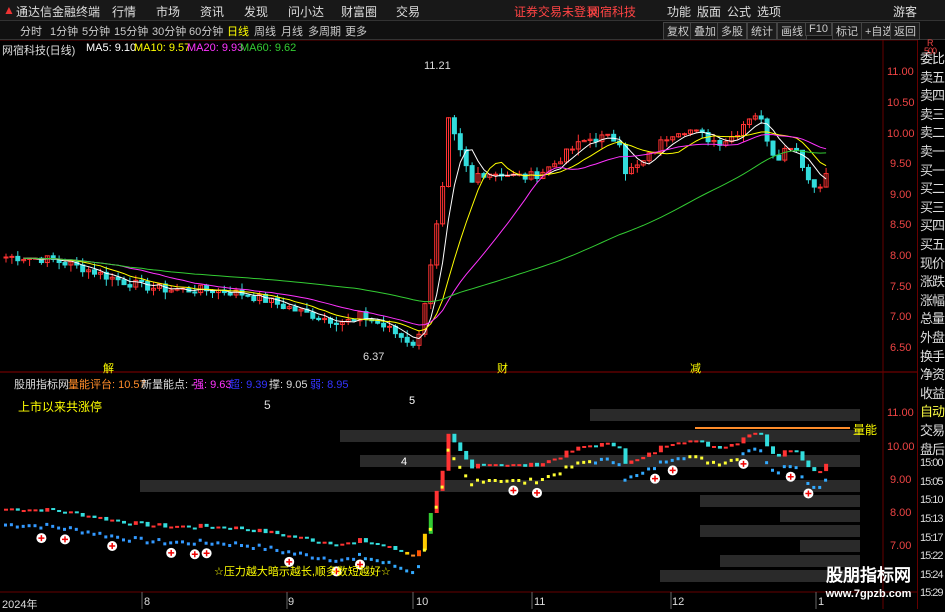  What do you see at coordinates (932, 206) in the screenshot?
I see `panel-item: 买三` at bounding box center [932, 206].